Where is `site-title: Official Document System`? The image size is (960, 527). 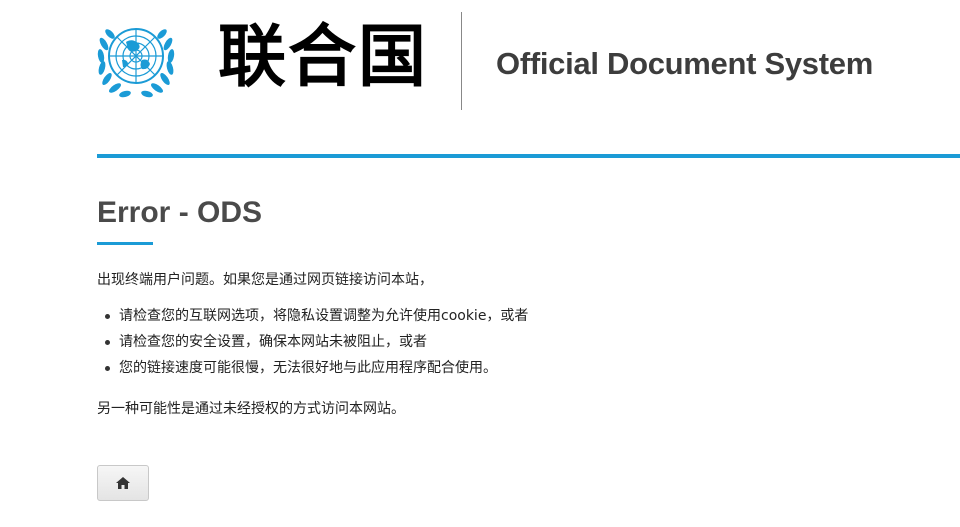 site-title: Official Document System is located at coordinates (684, 63).